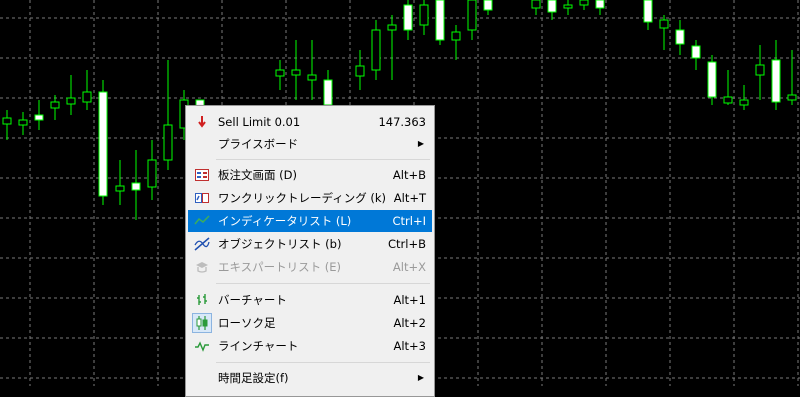 This screenshot has height=397, width=800. Describe the element at coordinates (310, 122) in the screenshot. I see `menu-item-sell-limit: Sell Limit 0.01 147.363` at that location.